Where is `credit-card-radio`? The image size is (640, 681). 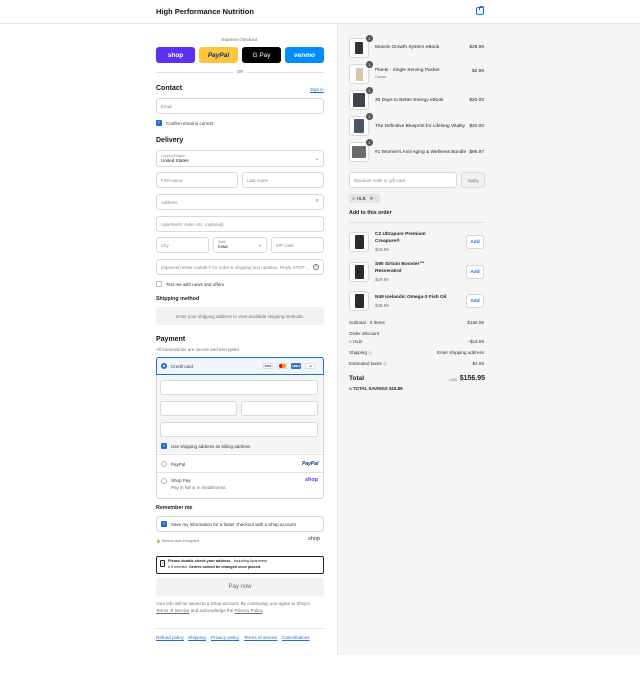
credit-card-radio is located at coordinates (164, 366).